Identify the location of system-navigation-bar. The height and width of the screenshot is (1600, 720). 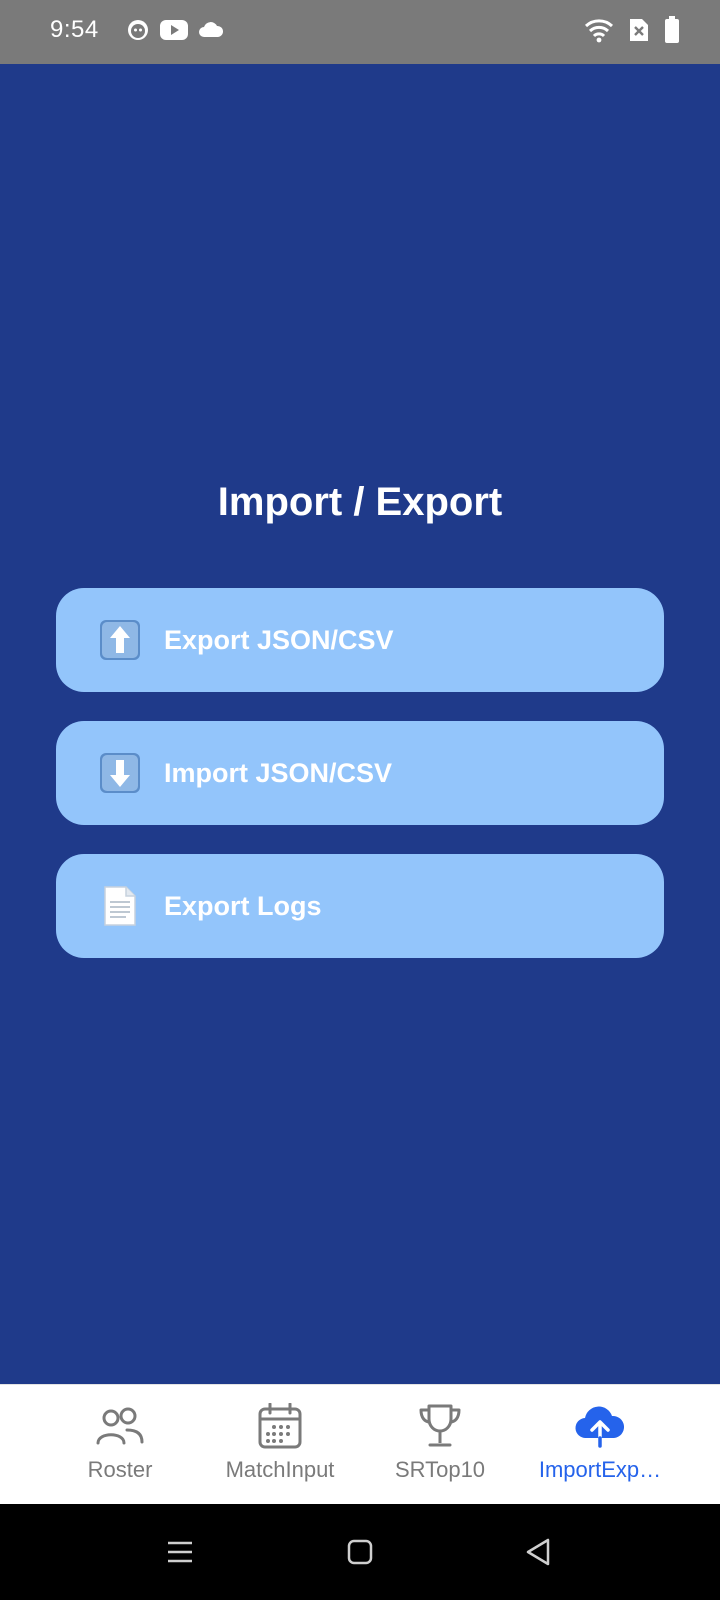
(360, 1552).